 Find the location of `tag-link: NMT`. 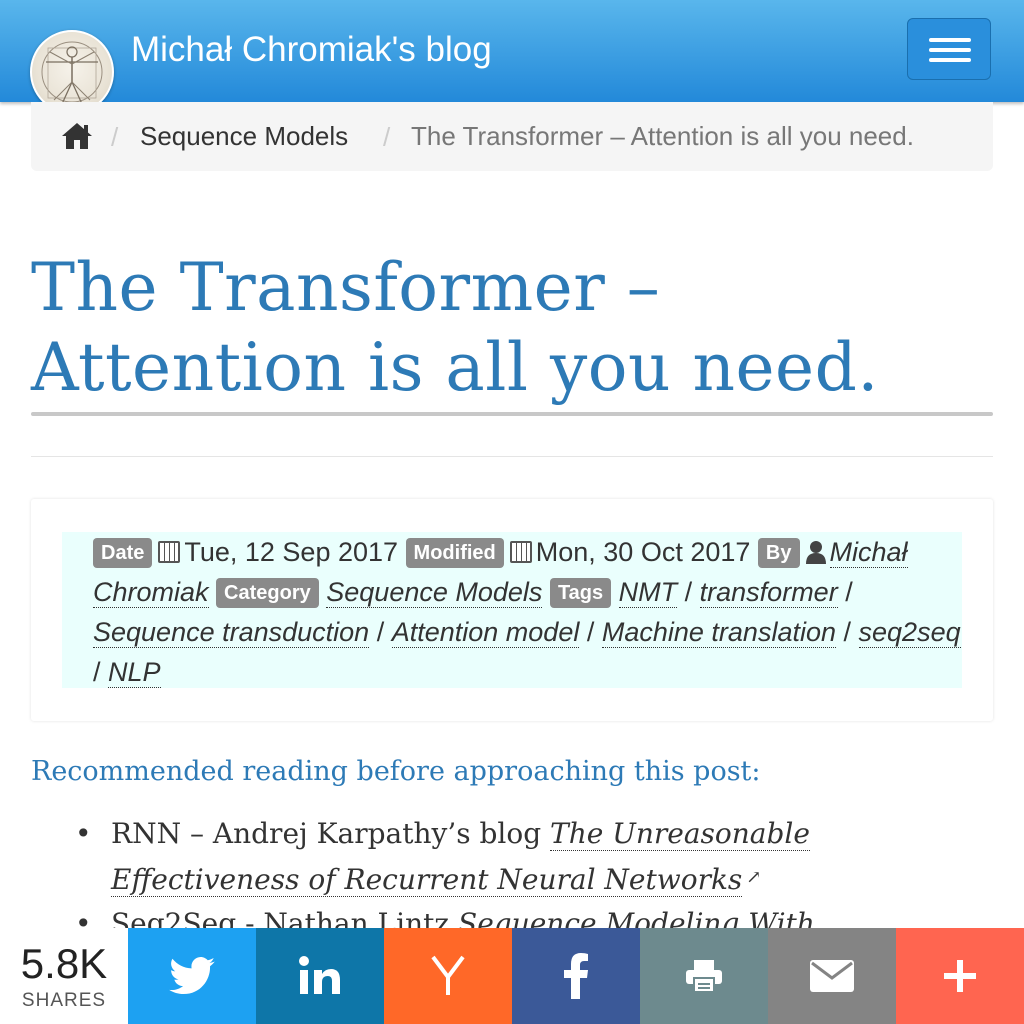

tag-link: NMT is located at coordinates (648, 592).